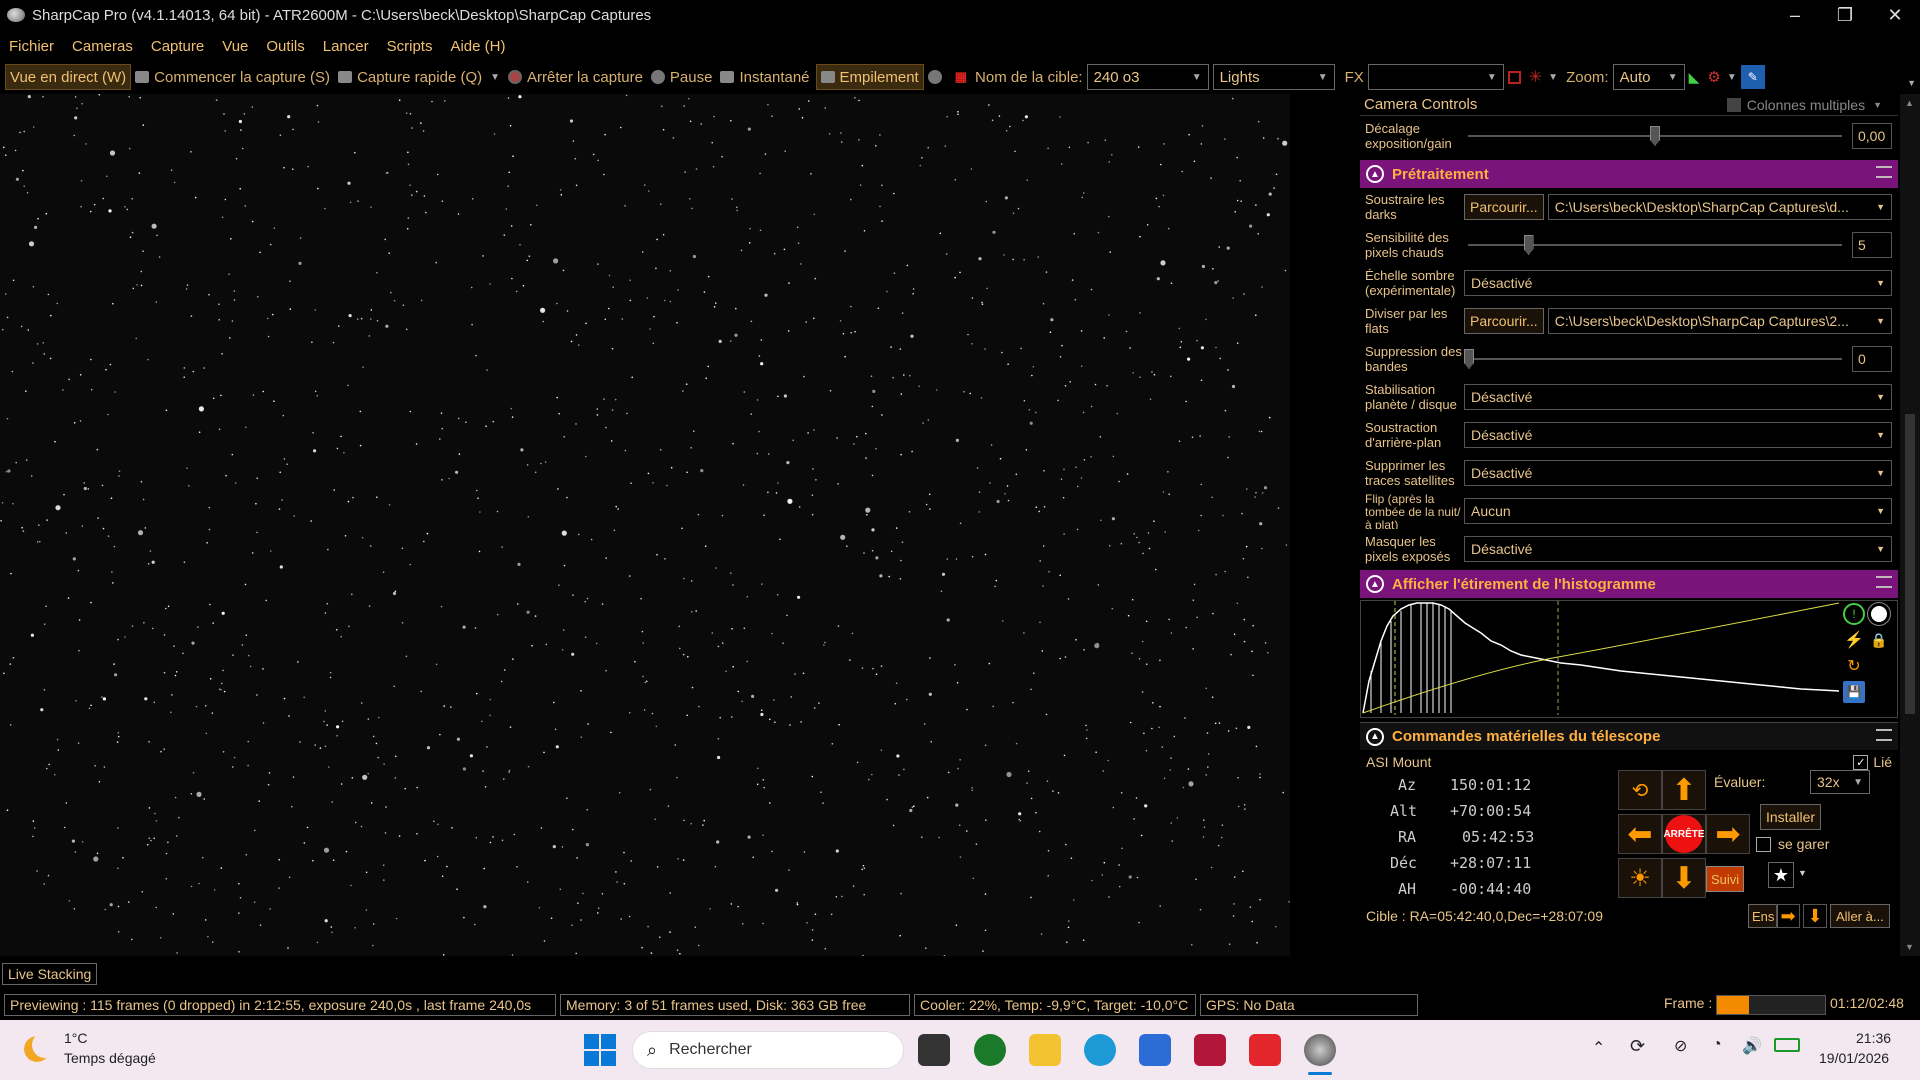  What do you see at coordinates (1788, 916) in the screenshot?
I see `arrow-right-icon: ➡` at bounding box center [1788, 916].